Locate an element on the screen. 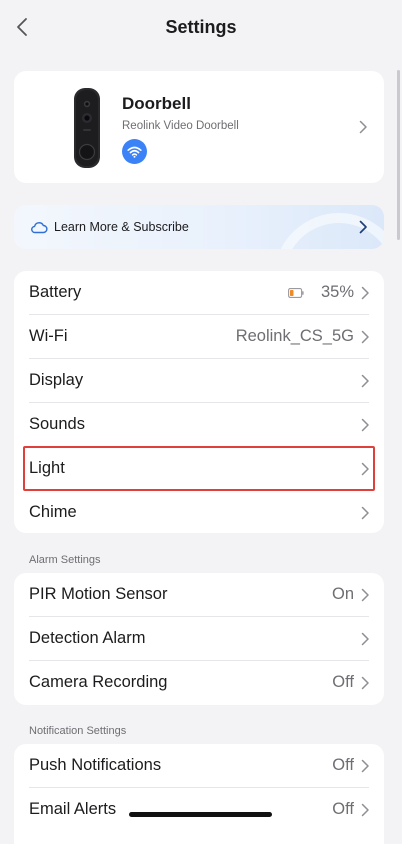 This screenshot has width=402, height=844. cloud-icon is located at coordinates (39, 228).